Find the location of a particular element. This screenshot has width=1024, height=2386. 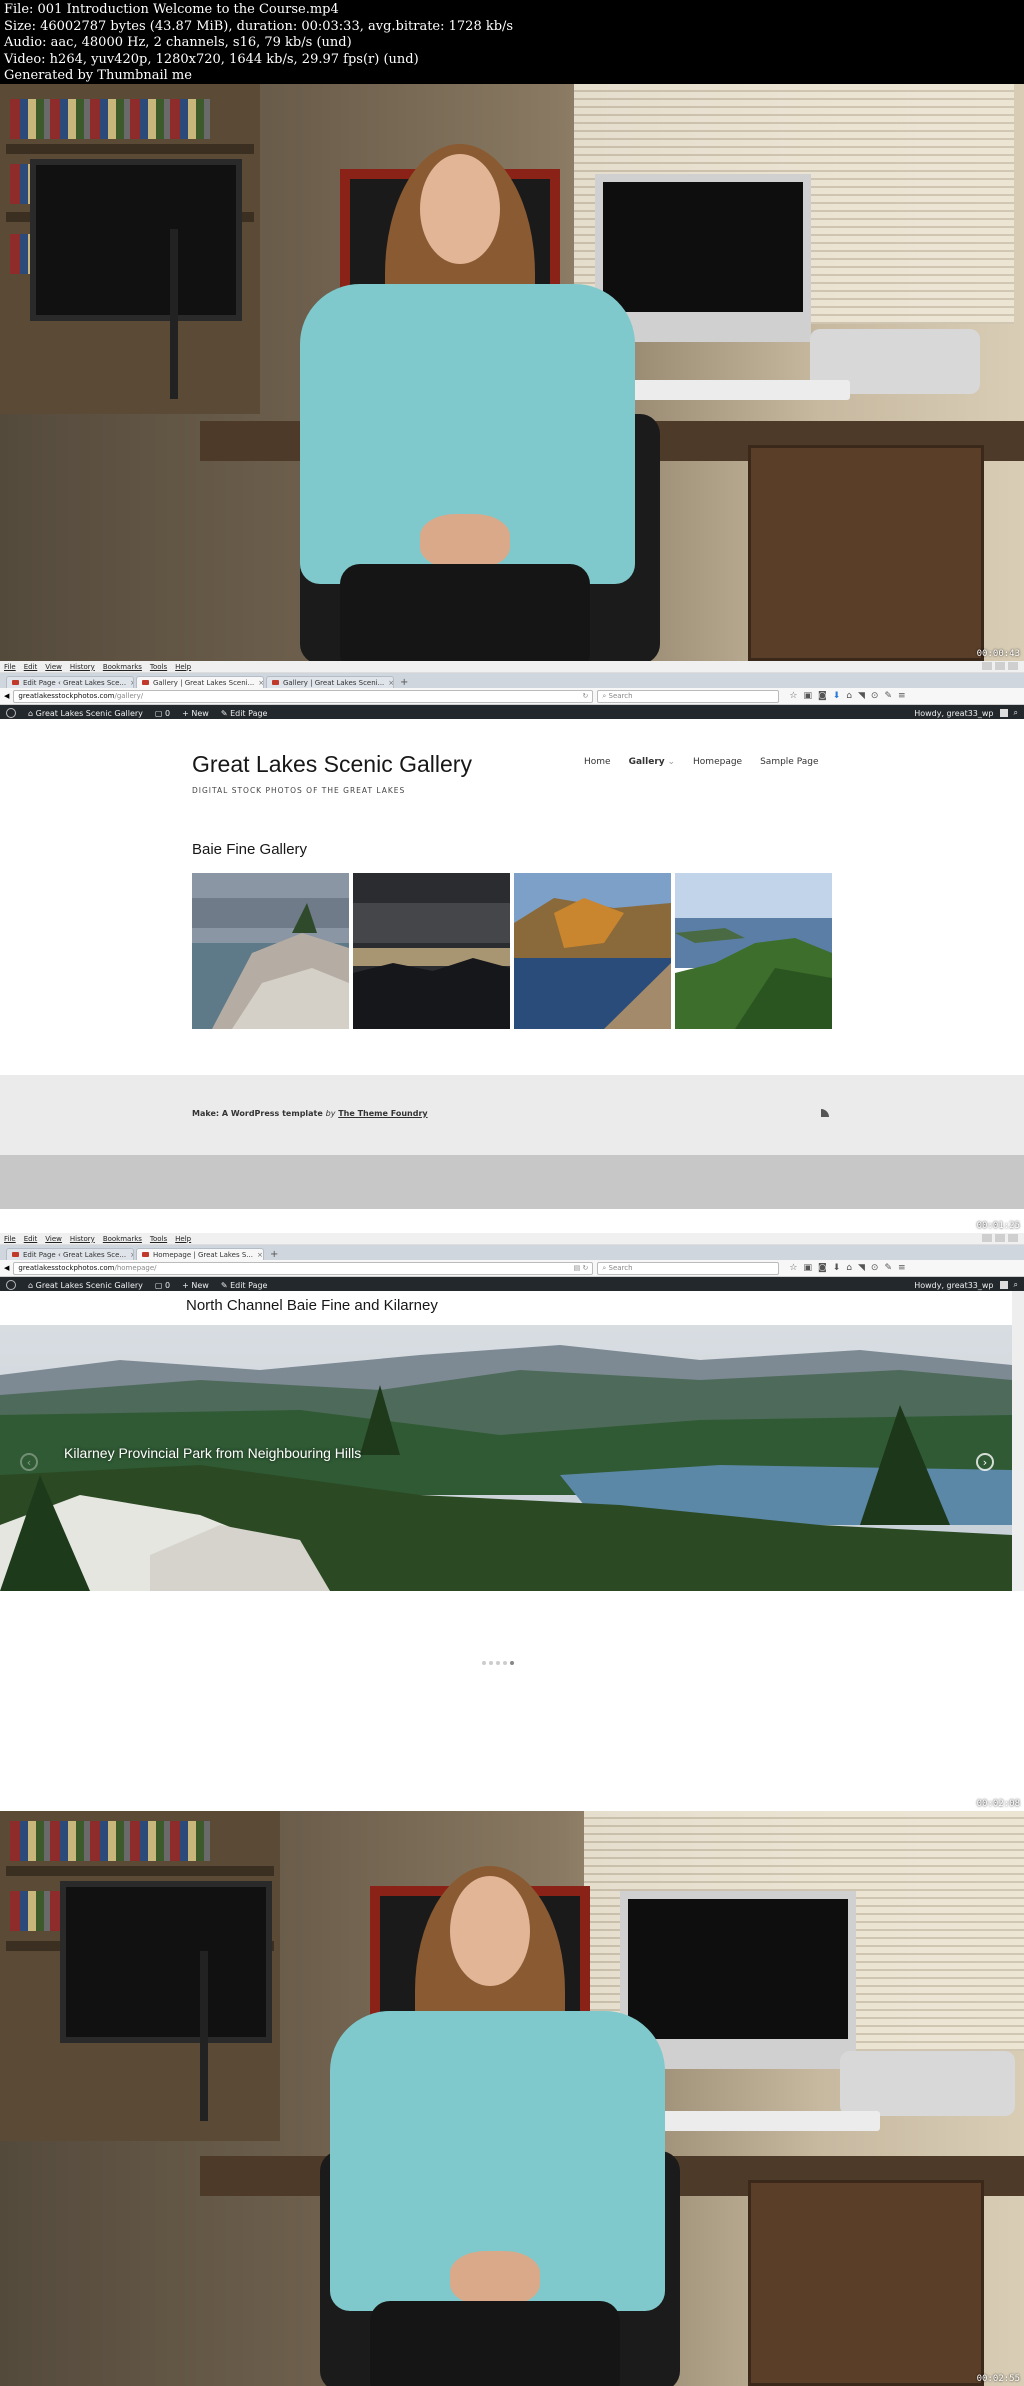

next-slide-icon: › is located at coordinates (985, 1462).